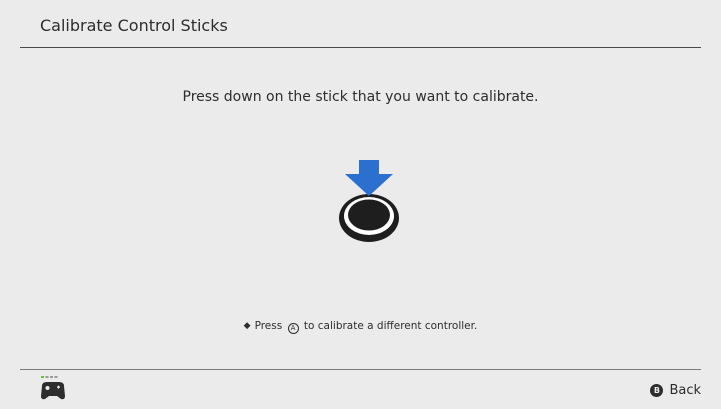 This screenshot has width=721, height=409. What do you see at coordinates (134, 25) in the screenshot?
I see `page-title: Calibrate Control Sticks` at bounding box center [134, 25].